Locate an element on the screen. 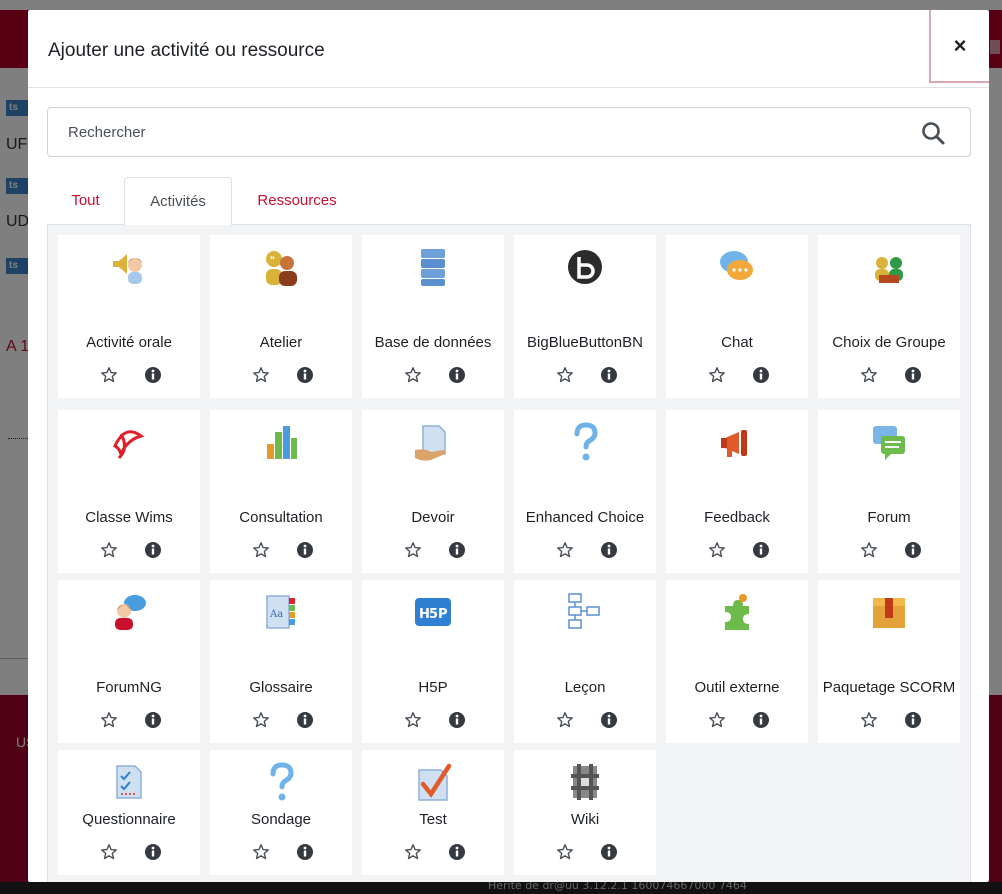 Image resolution: width=1002 pixels, height=894 pixels. database-icon is located at coordinates (433, 267).